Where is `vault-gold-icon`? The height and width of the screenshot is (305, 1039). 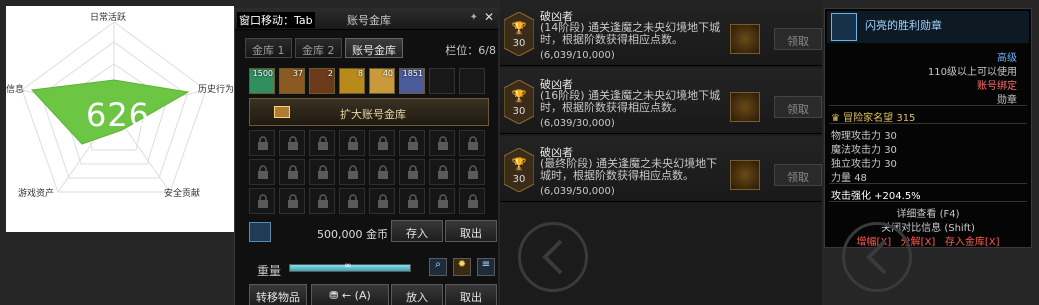
vault-gold-icon is located at coordinates (260, 232).